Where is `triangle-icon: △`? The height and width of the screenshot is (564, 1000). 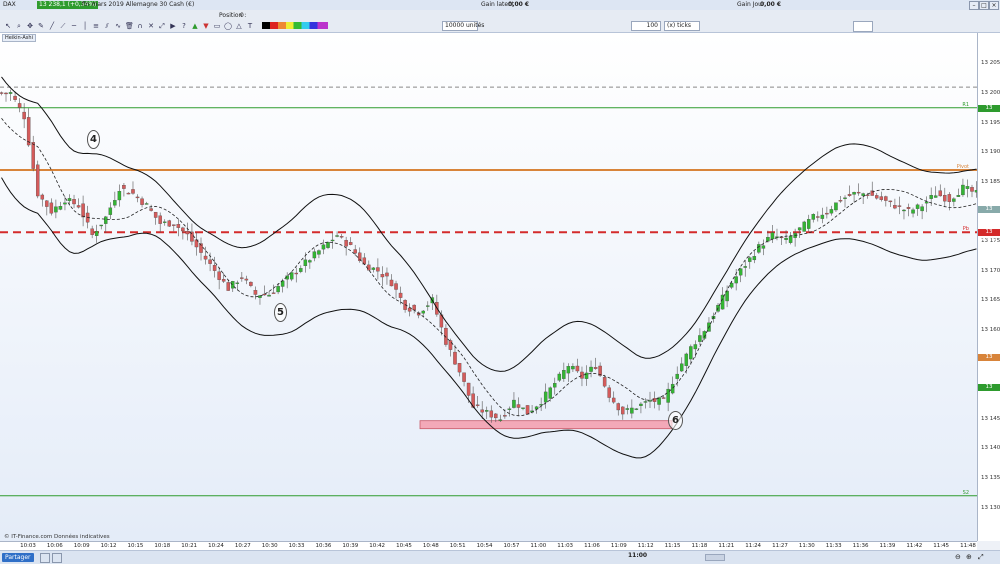 triangle-icon: △ is located at coordinates (239, 26).